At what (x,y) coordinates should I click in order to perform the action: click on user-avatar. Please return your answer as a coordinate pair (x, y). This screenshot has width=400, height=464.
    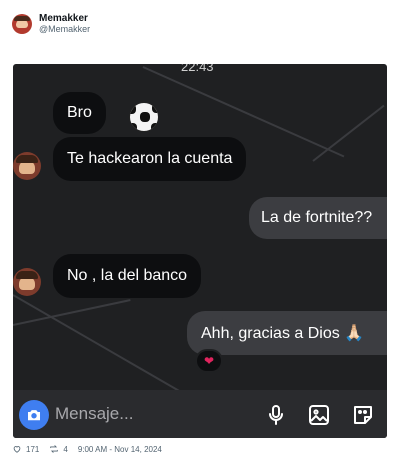
    Looking at the image, I should click on (22, 24).